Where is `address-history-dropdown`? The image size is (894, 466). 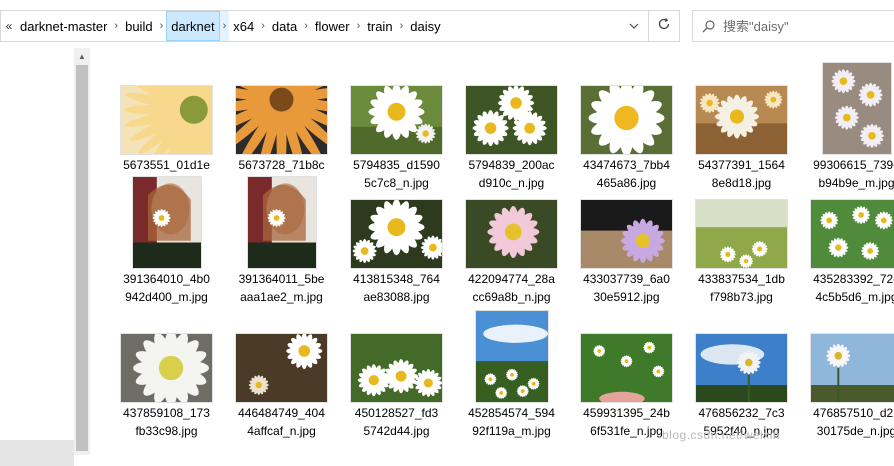 address-history-dropdown is located at coordinates (633, 26).